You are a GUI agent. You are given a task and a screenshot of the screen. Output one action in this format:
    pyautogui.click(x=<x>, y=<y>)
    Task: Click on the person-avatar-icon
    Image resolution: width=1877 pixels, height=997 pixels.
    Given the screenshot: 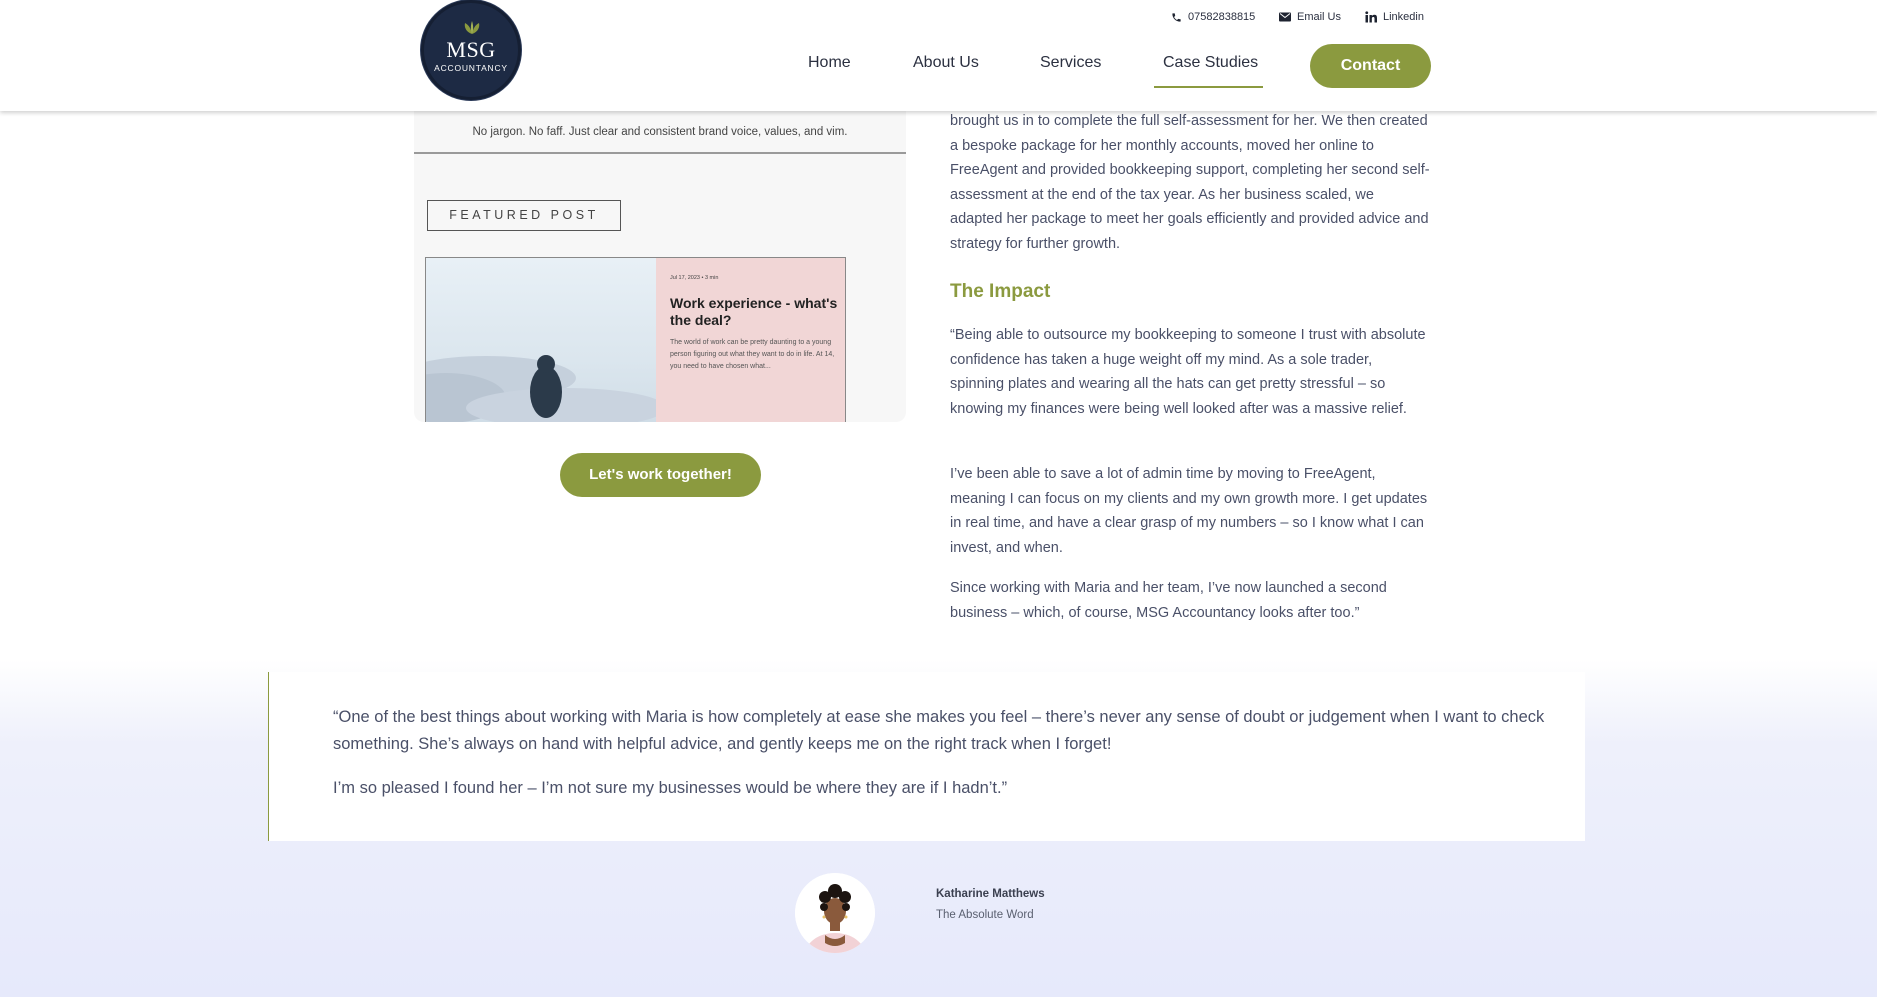 What is the action you would take?
    pyautogui.click(x=835, y=913)
    